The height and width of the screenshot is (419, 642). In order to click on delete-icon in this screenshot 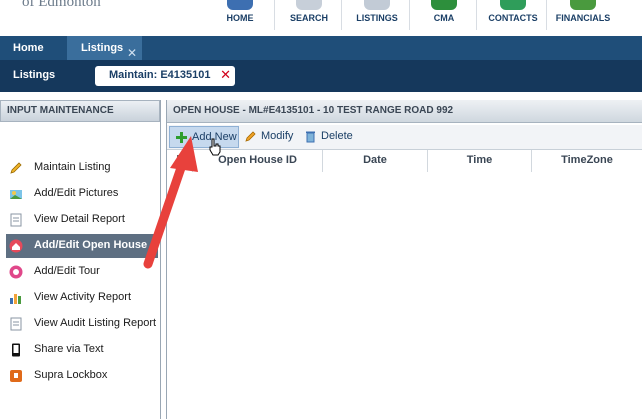, I will do `click(310, 137)`.